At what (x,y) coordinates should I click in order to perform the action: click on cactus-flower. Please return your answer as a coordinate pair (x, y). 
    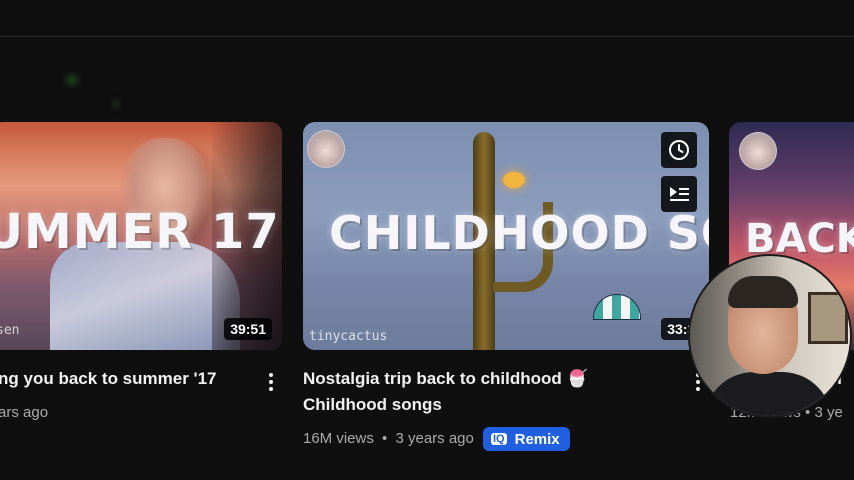
    Looking at the image, I should click on (514, 180).